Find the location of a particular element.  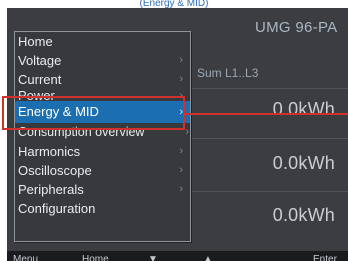

softkey-bar: Menu Home ▼ ▲ Enter is located at coordinates (177, 256).